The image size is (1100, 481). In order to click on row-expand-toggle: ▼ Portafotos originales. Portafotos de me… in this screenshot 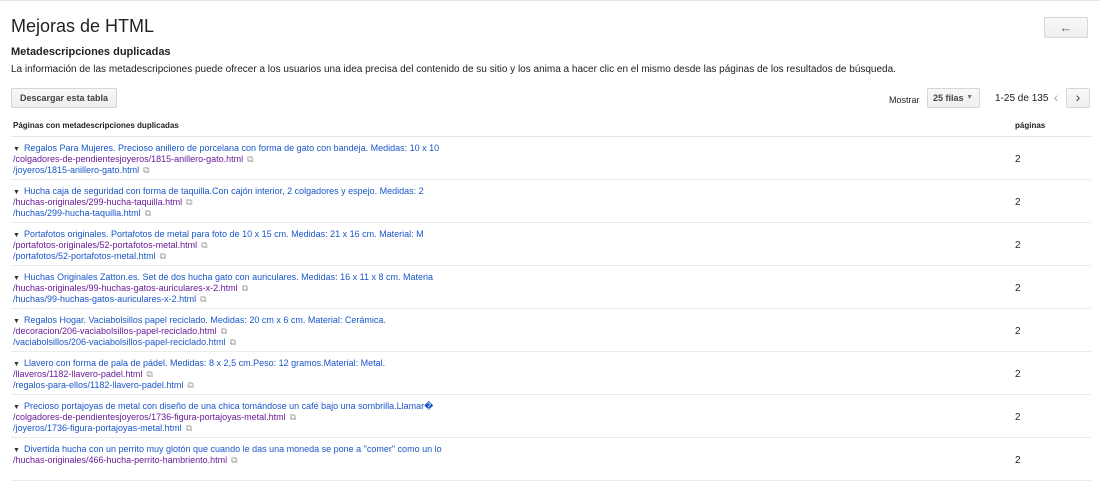, I will do `click(218, 234)`.